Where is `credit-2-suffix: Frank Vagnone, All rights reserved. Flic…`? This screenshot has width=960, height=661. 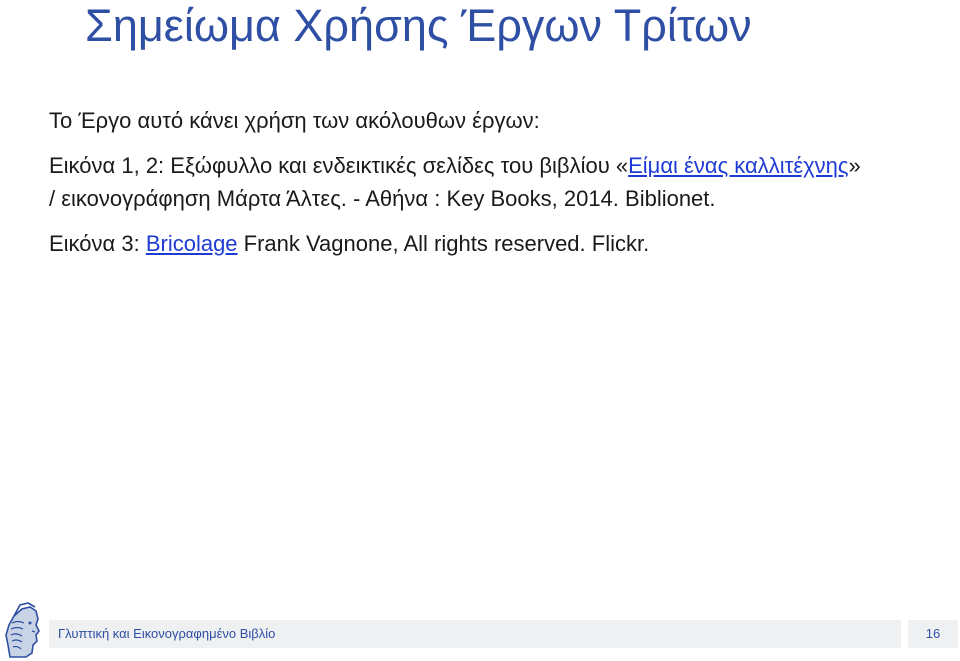 credit-2-suffix: Frank Vagnone, All rights reserved. Flic… is located at coordinates (443, 243).